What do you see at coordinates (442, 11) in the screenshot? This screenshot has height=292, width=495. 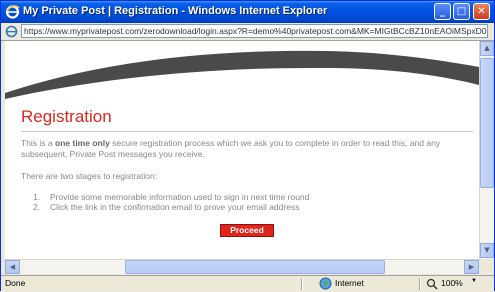 I see `minimize-button: _` at bounding box center [442, 11].